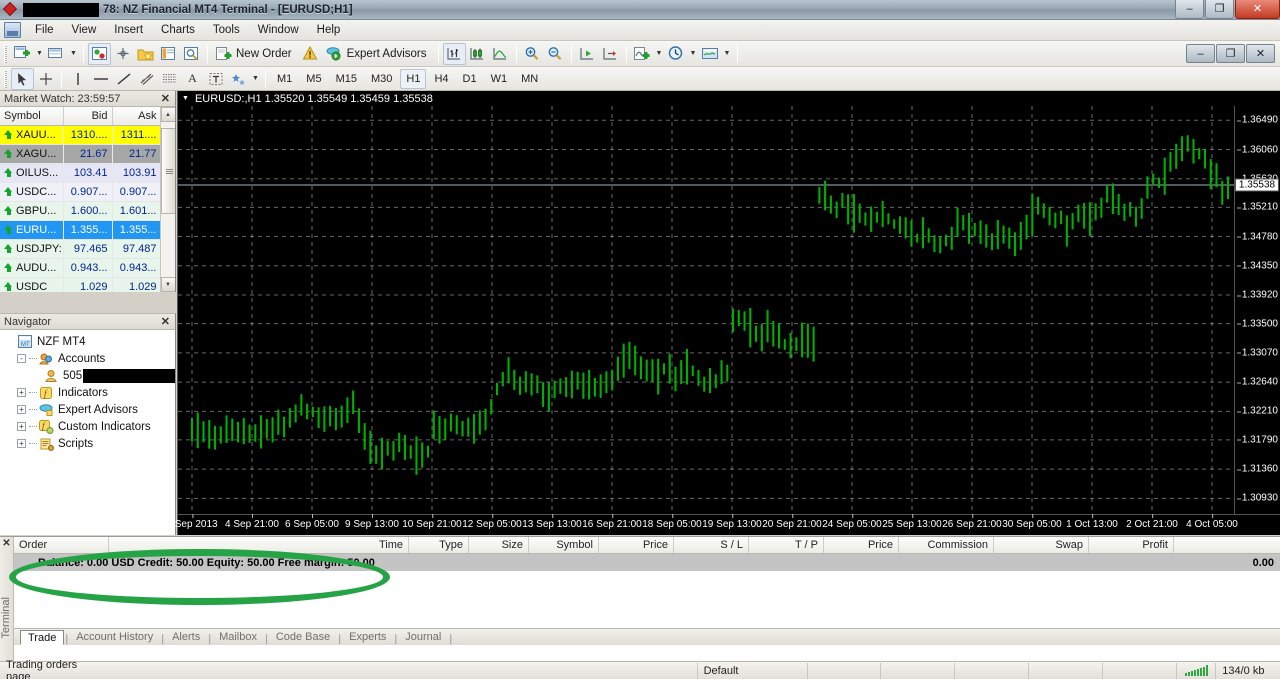 The height and width of the screenshot is (679, 1280). What do you see at coordinates (89, 358) in the screenshot?
I see `navigator-item-accounts: - Accounts` at bounding box center [89, 358].